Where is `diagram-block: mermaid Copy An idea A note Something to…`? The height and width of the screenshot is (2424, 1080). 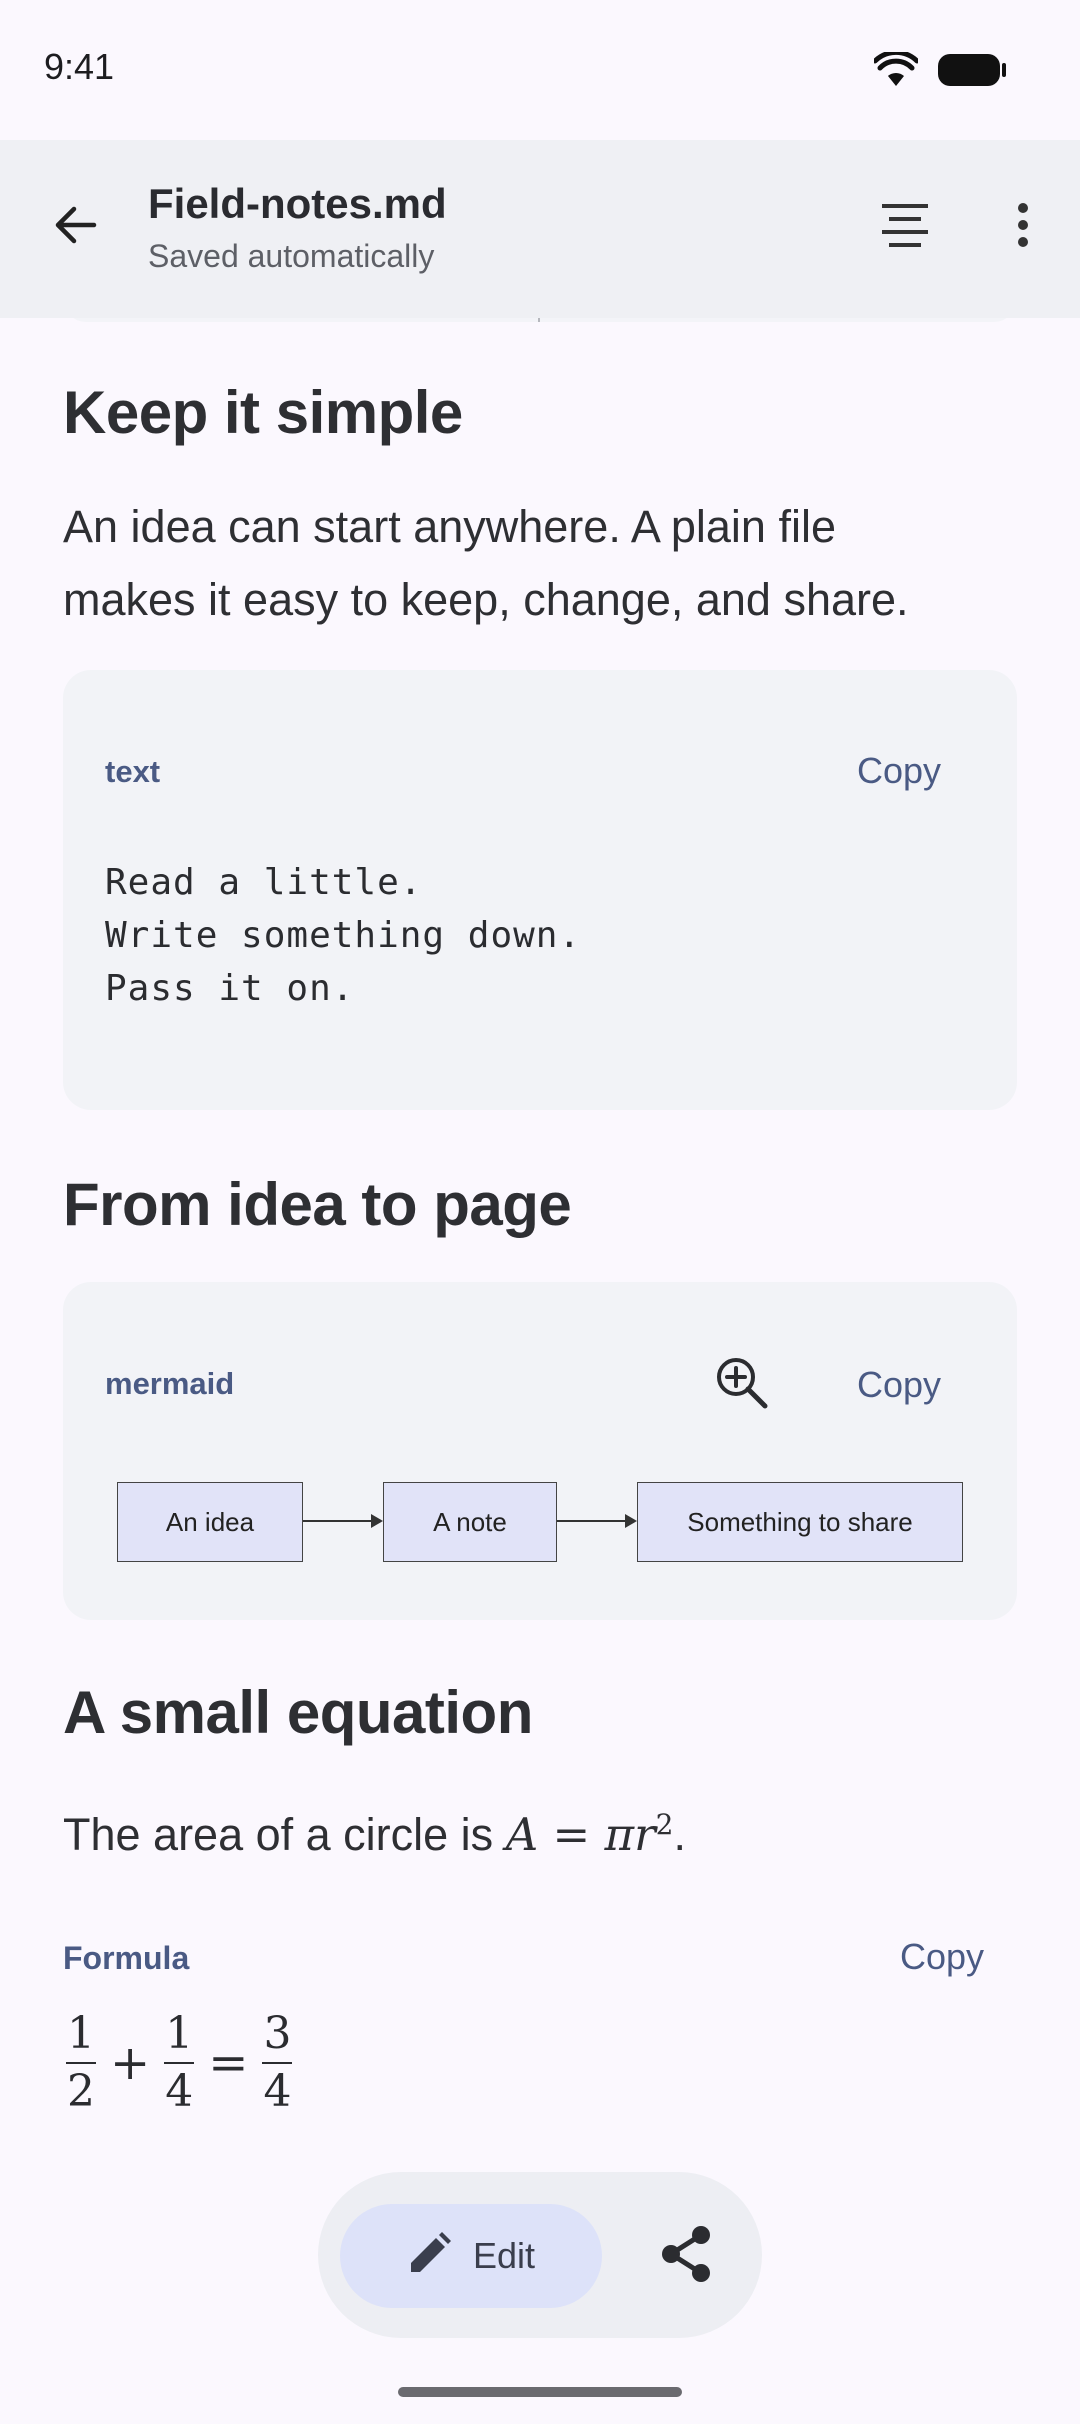
diagram-block: mermaid Copy An idea A note Something to… is located at coordinates (540, 1451).